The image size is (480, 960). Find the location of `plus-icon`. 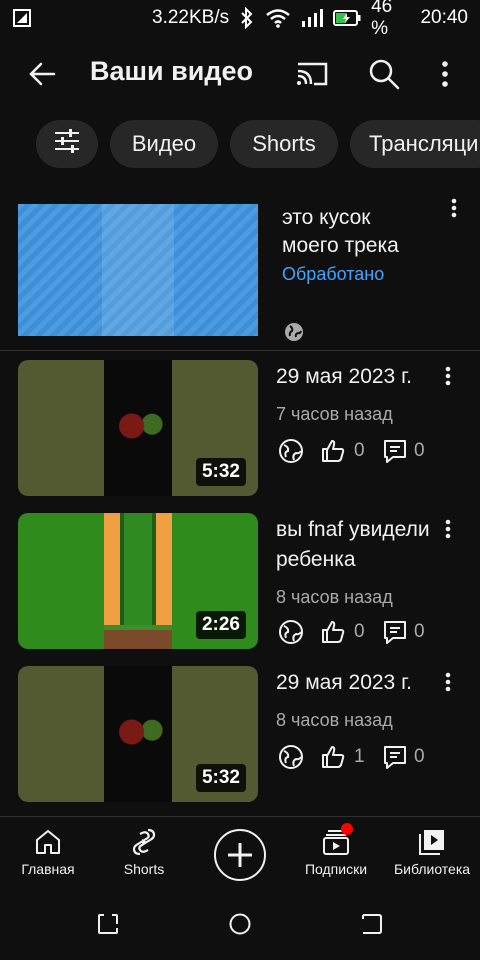

plus-icon is located at coordinates (240, 863).